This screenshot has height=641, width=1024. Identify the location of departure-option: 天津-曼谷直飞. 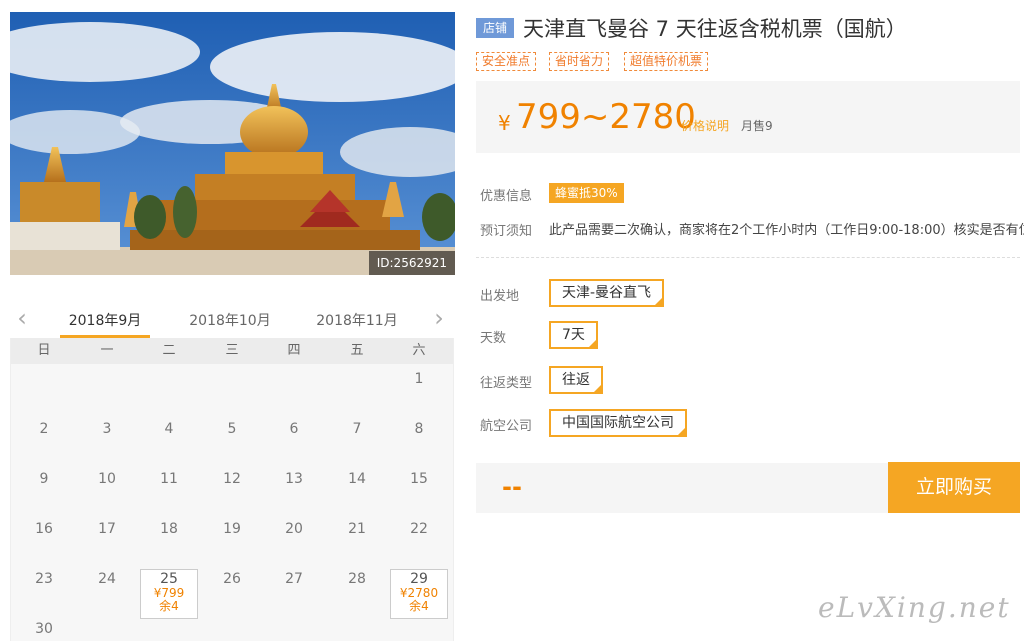
(607, 293).